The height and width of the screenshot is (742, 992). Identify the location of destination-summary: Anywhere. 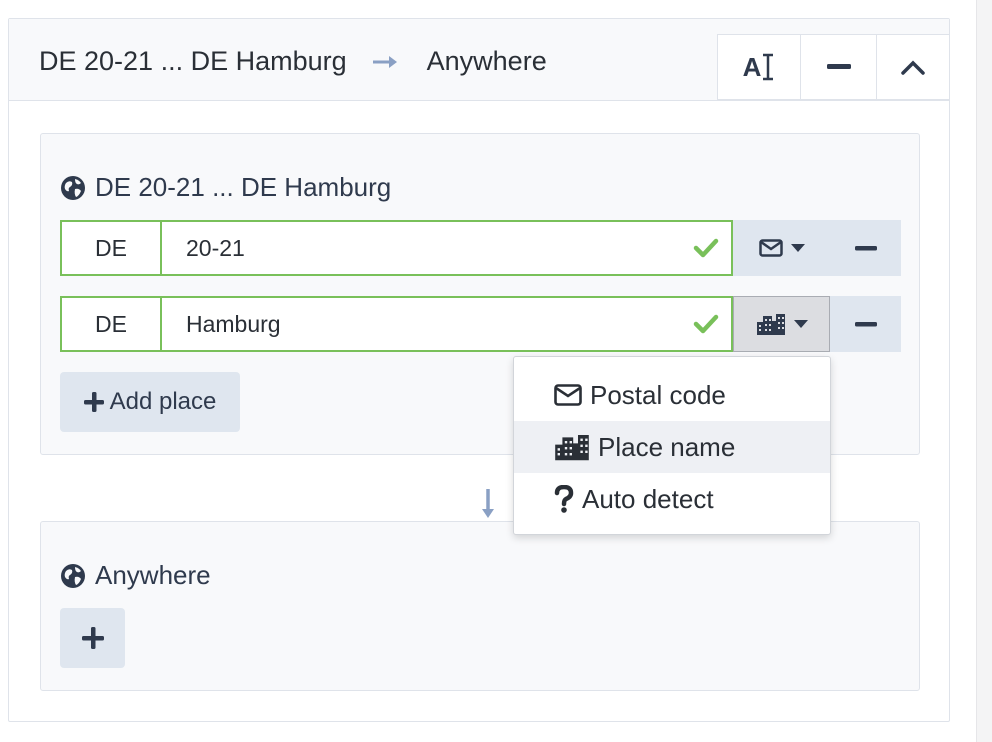
(486, 61).